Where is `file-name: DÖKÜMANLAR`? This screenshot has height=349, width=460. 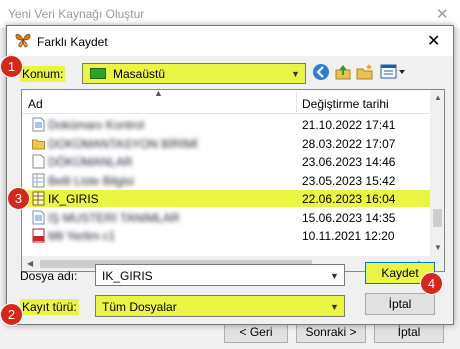 file-name: DÖKÜMANLAR is located at coordinates (90, 162).